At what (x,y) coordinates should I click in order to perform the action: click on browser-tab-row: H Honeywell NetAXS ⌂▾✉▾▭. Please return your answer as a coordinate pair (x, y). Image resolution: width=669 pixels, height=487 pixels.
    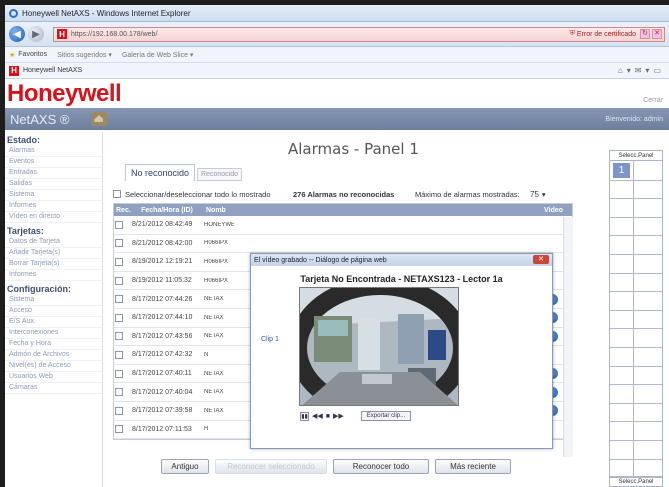
    Looking at the image, I should click on (337, 71).